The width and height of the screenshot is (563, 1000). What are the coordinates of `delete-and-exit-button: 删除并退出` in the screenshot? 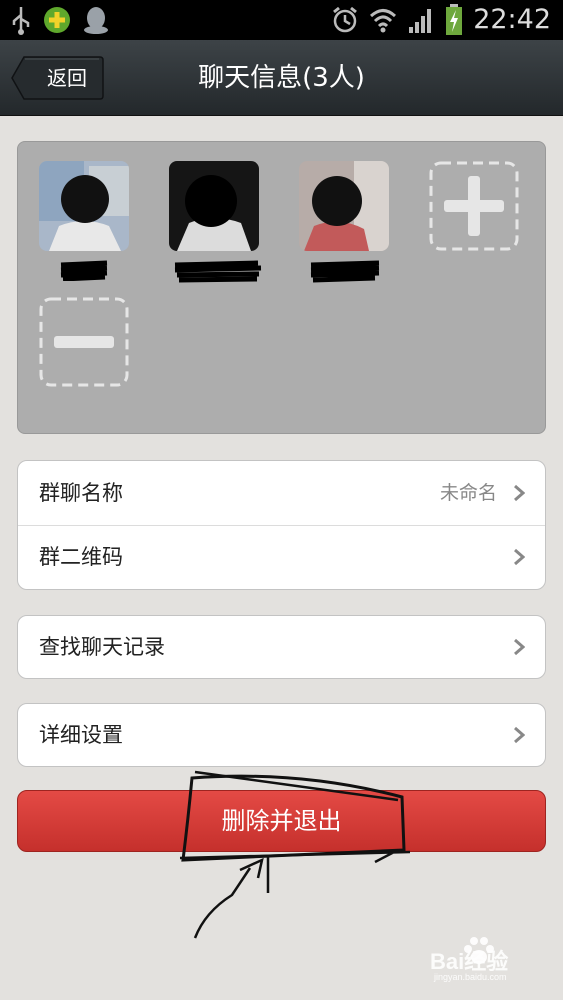 It's located at (281, 821).